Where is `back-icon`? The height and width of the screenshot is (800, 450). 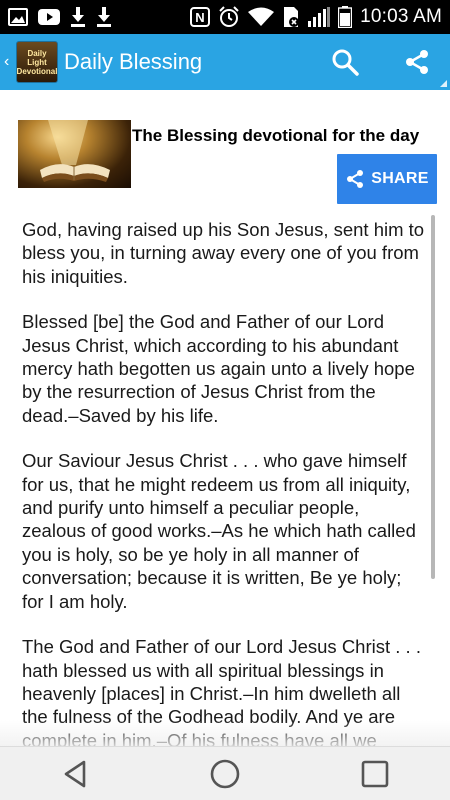 back-icon is located at coordinates (75, 773).